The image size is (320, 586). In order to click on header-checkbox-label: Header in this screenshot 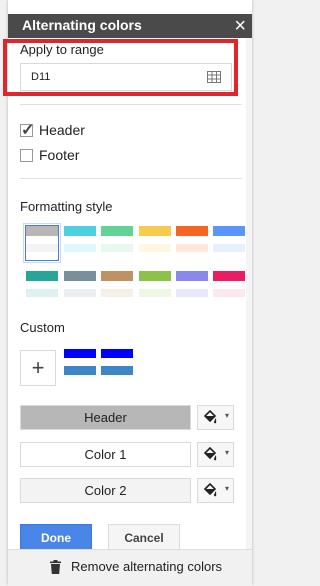, I will do `click(62, 130)`.